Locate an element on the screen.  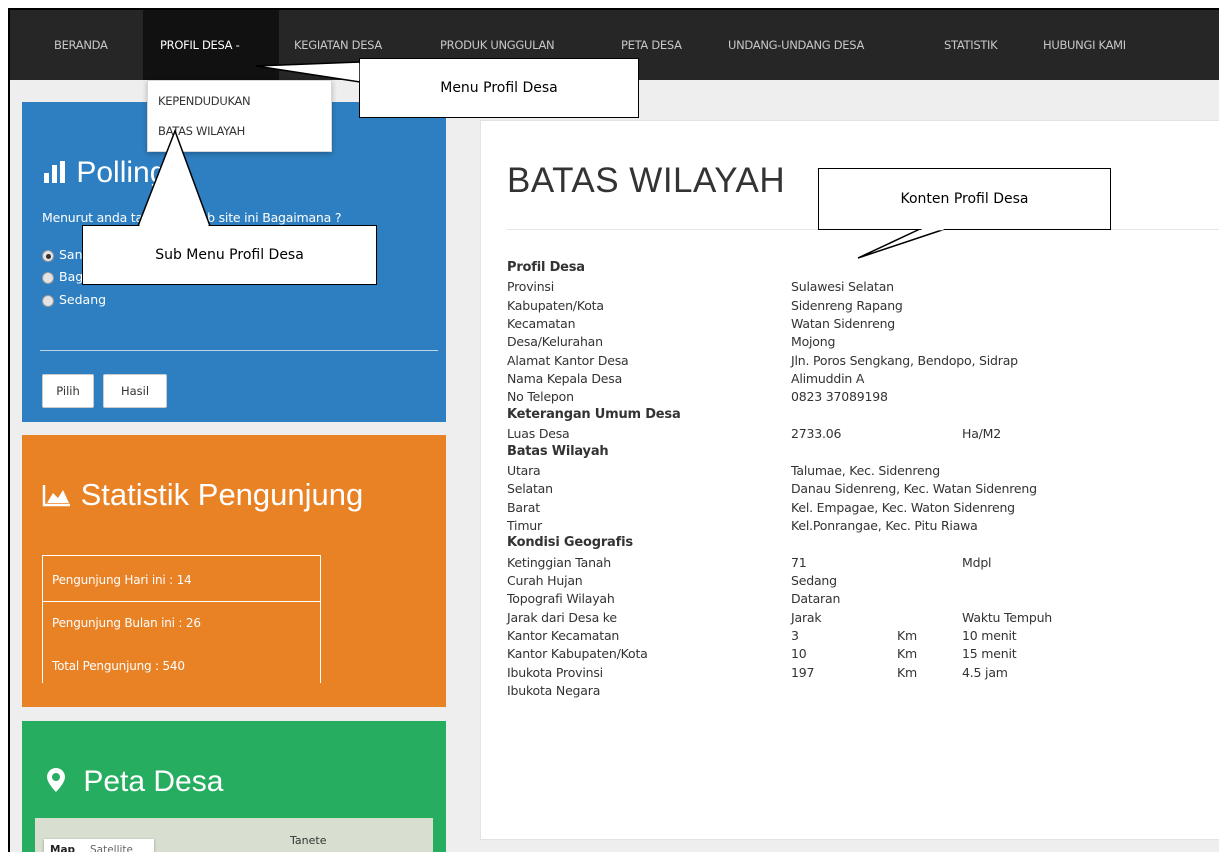
stat-total: Total Pengunjung : 540 is located at coordinates (118, 666).